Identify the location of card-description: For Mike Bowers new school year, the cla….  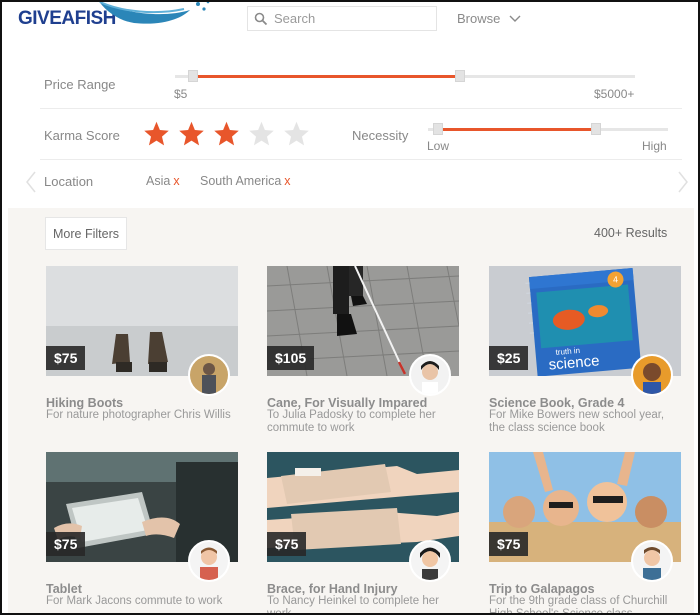
(577, 421).